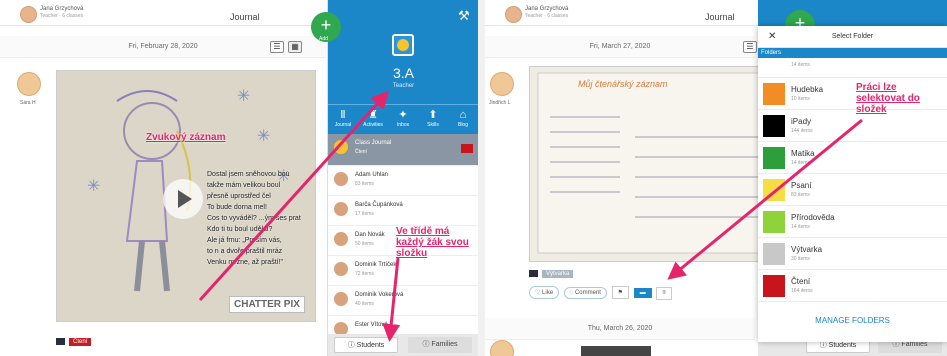 The height and width of the screenshot is (356, 947). What do you see at coordinates (373, 118) in the screenshot?
I see `tab-activities: ♜ Activities` at bounding box center [373, 118].